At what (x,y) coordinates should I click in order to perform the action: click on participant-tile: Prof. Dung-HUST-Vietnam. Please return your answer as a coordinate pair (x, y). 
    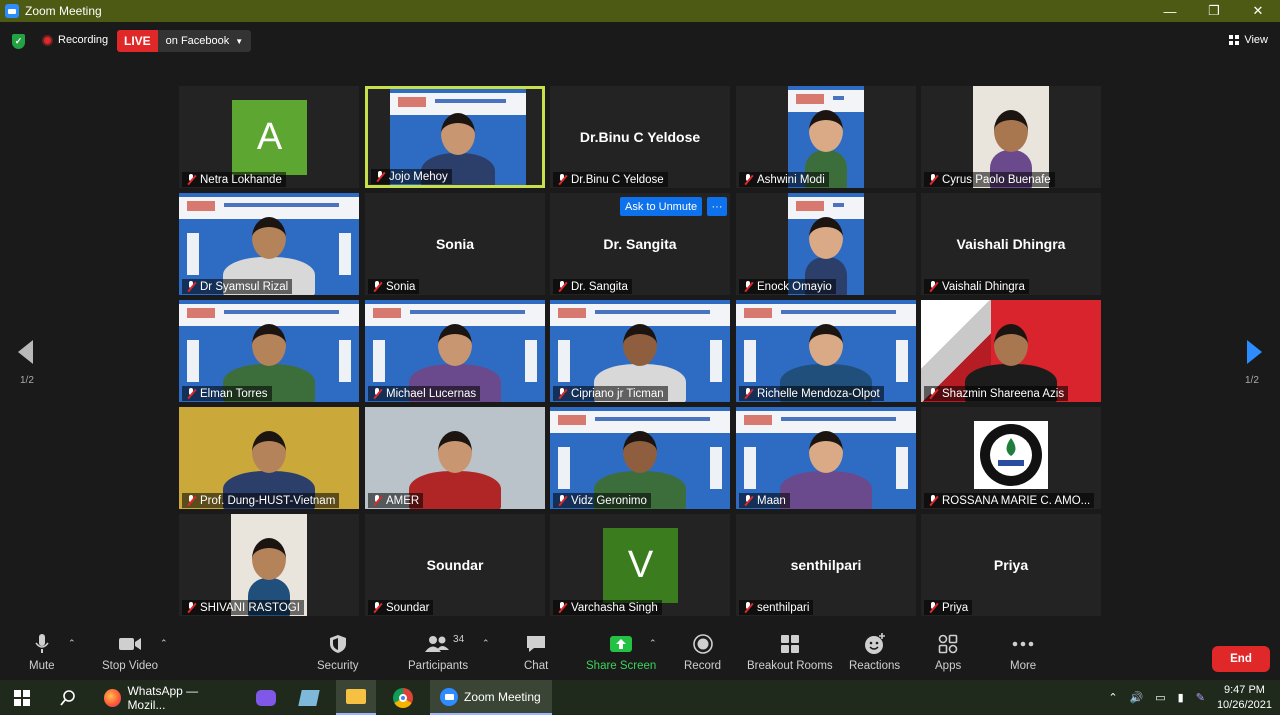
    Looking at the image, I should click on (269, 458).